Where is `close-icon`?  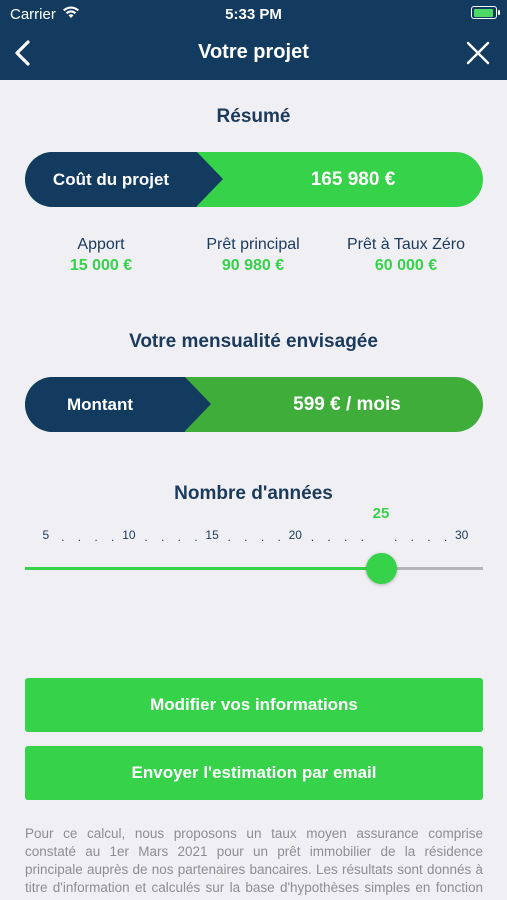 close-icon is located at coordinates (478, 53).